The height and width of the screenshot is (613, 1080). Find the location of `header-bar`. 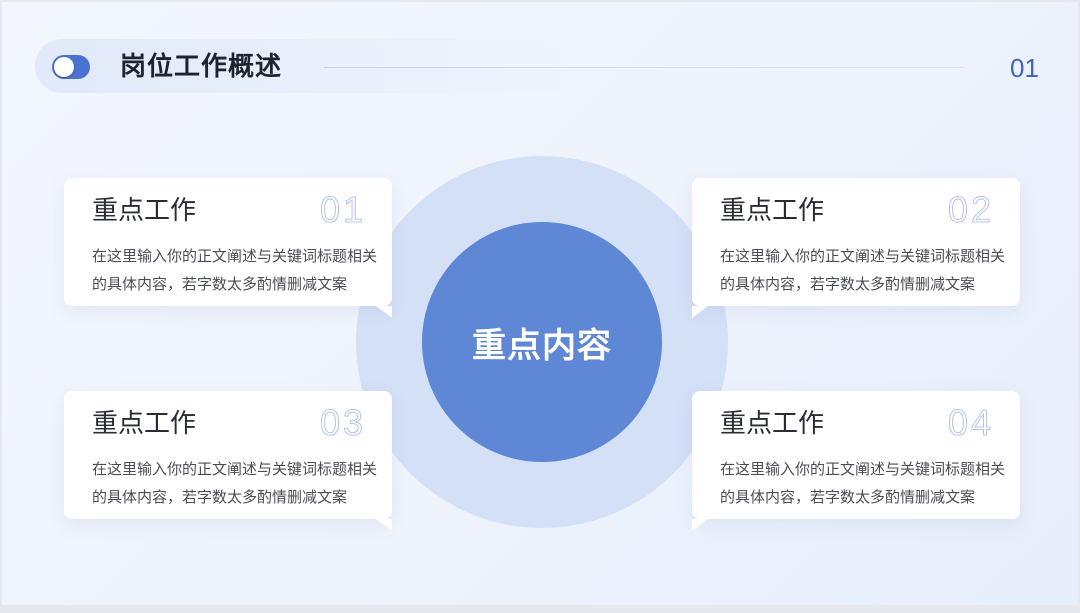

header-bar is located at coordinates (305, 66).